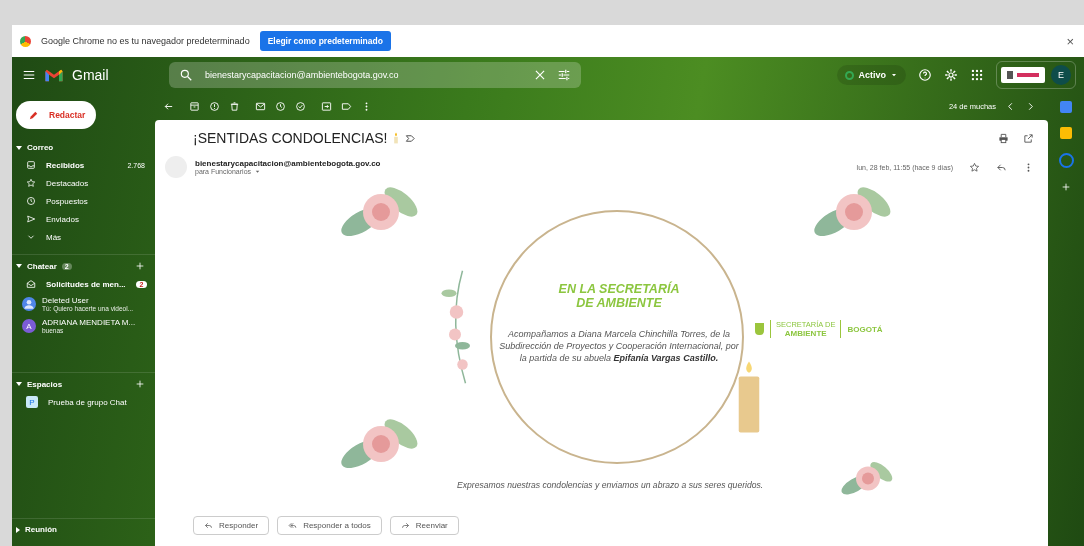 This screenshot has height=546, width=1084. What do you see at coordinates (29, 326) in the screenshot?
I see `avatar: A` at bounding box center [29, 326].